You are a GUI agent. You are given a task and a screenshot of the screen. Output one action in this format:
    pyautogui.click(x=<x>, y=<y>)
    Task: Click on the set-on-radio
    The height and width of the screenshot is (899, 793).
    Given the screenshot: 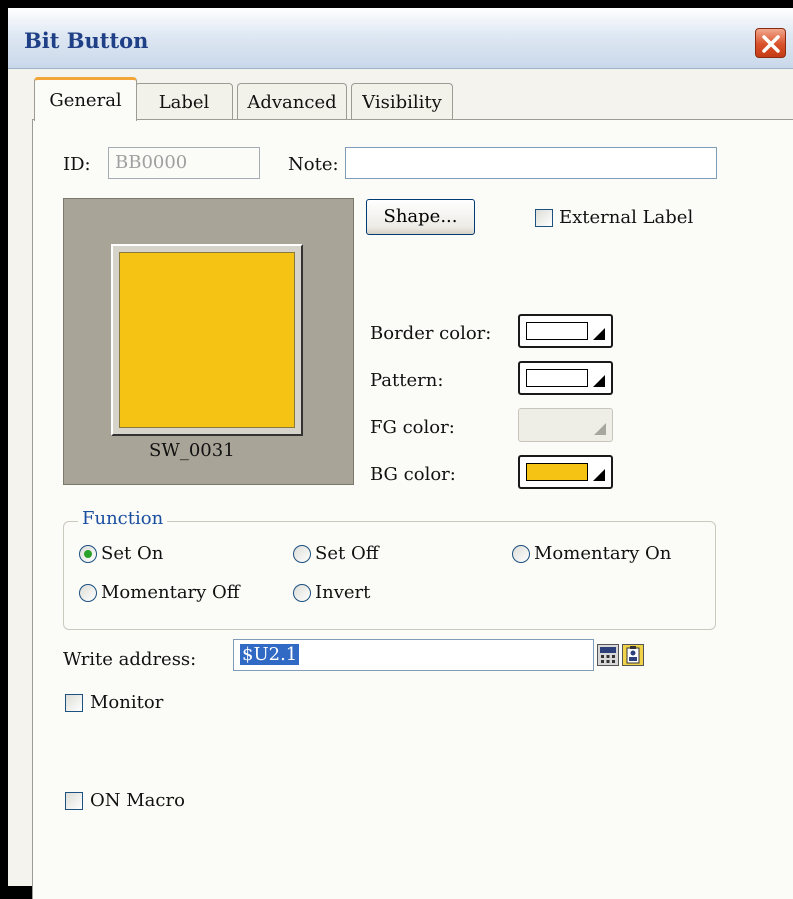 What is the action you would take?
    pyautogui.click(x=88, y=554)
    